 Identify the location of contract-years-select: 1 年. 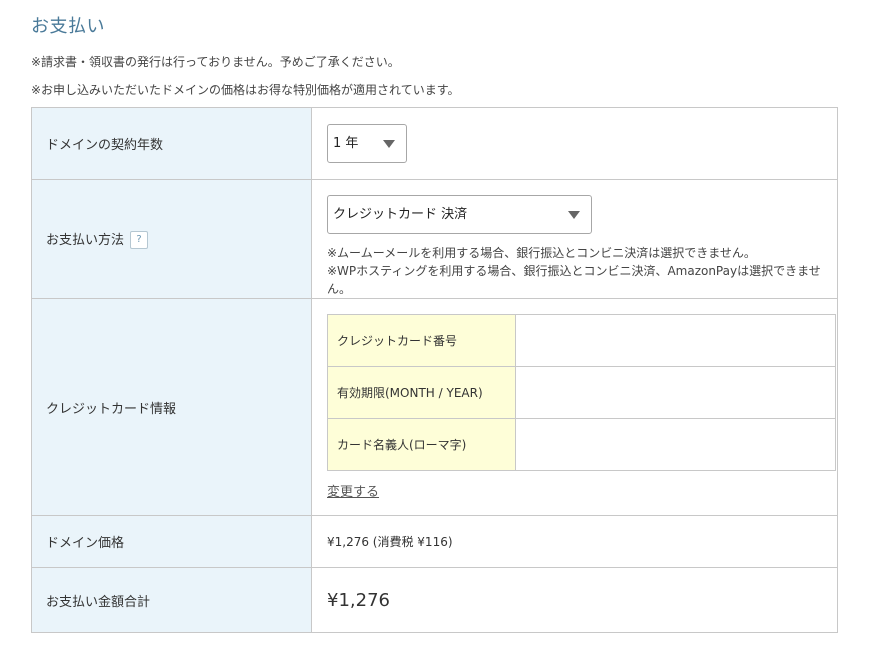
(367, 143).